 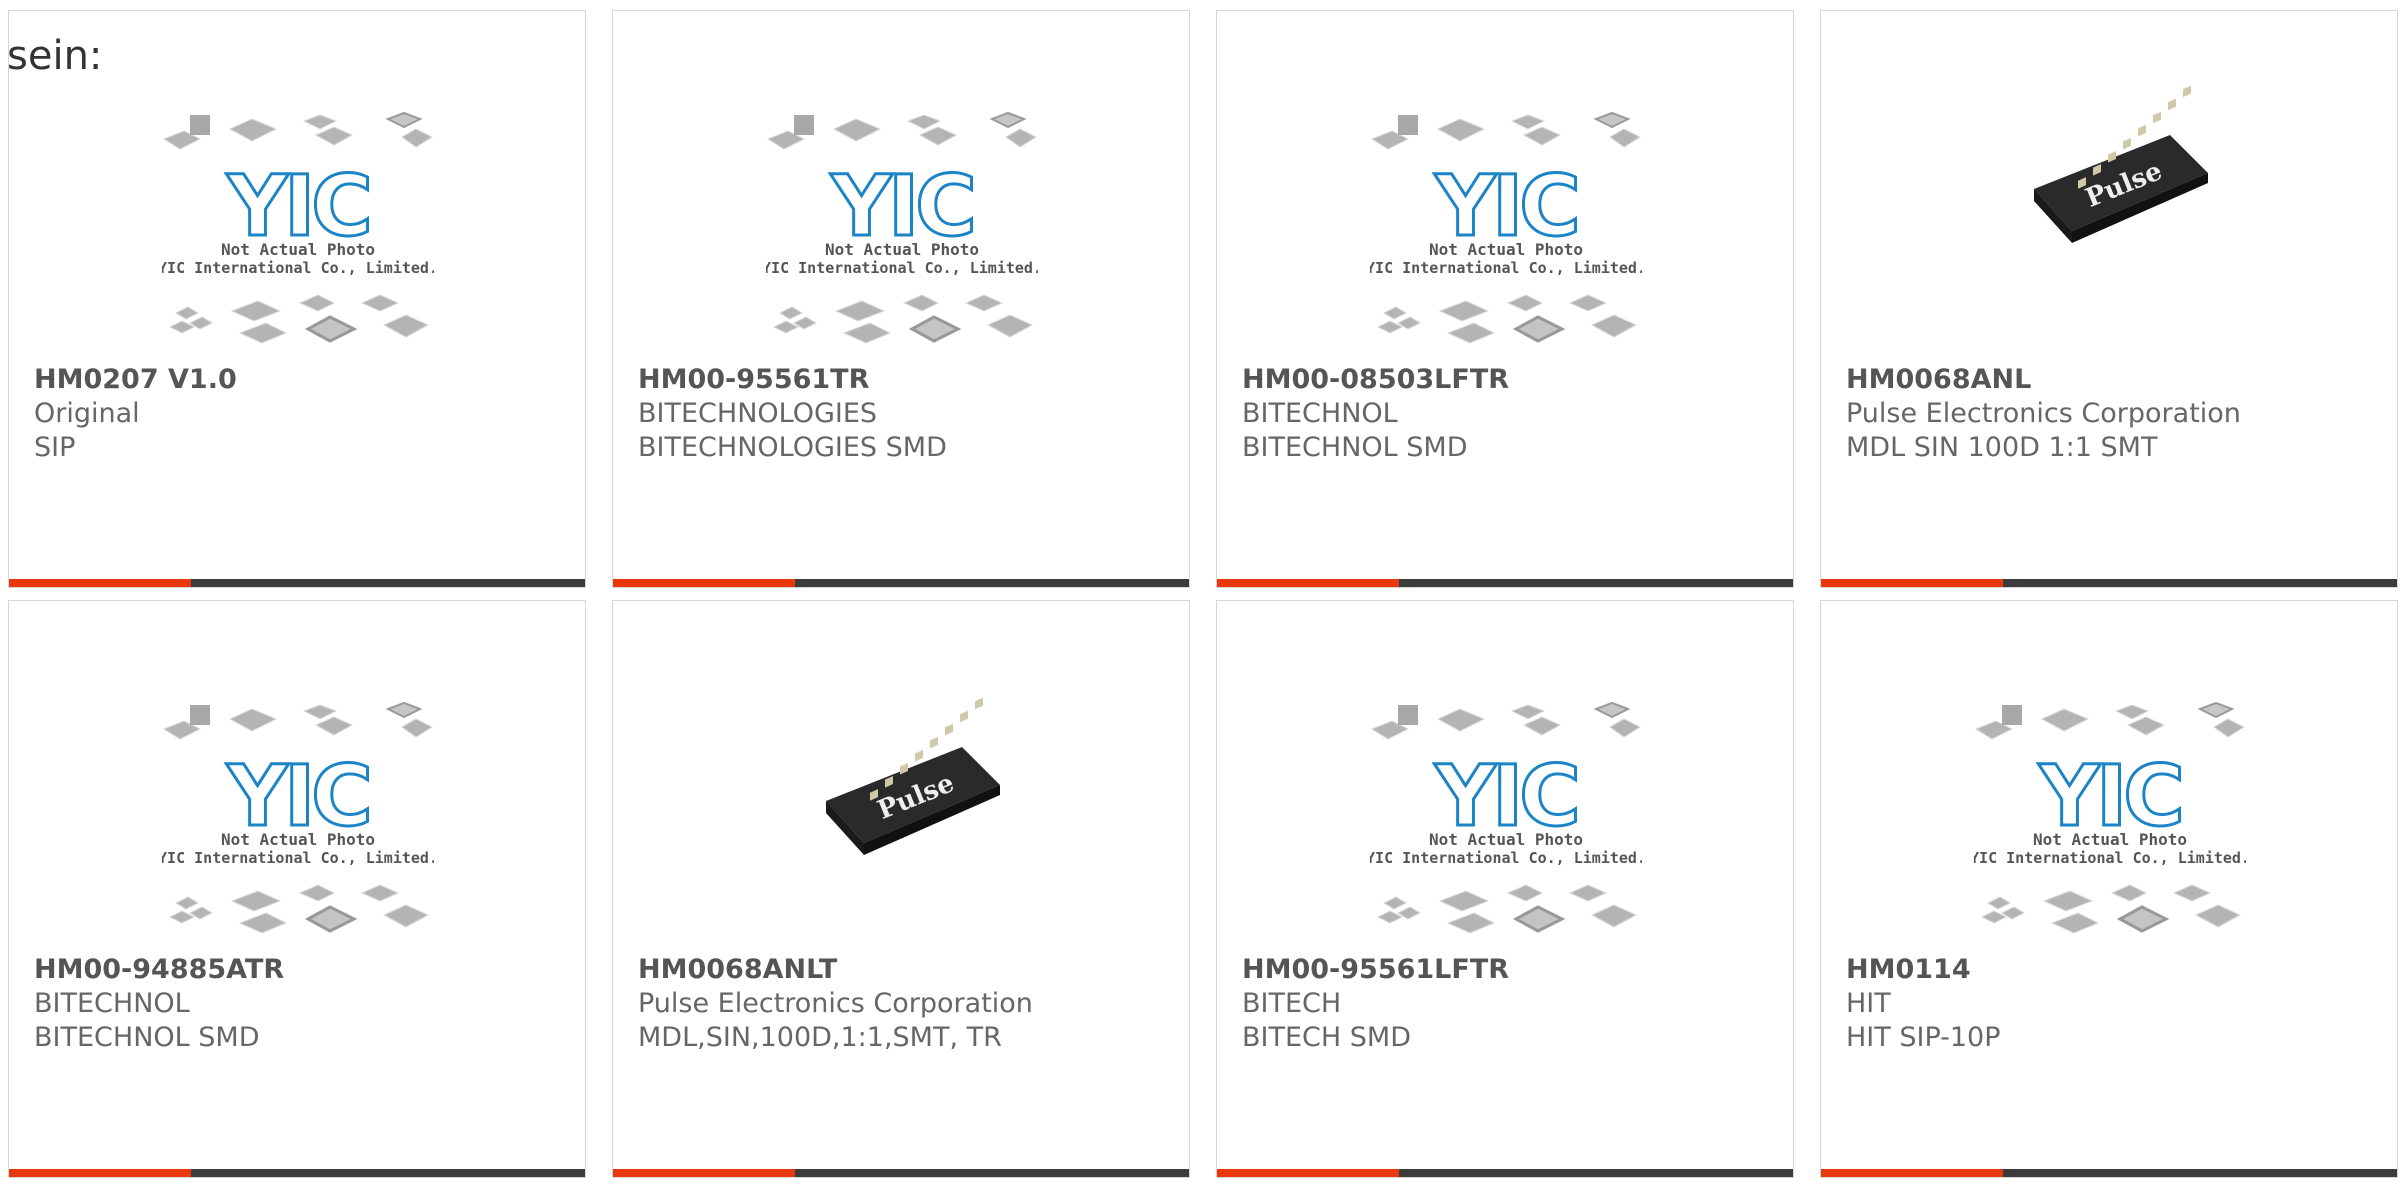 What do you see at coordinates (304, 970) in the screenshot?
I see `part-number: HM00-94885ATR` at bounding box center [304, 970].